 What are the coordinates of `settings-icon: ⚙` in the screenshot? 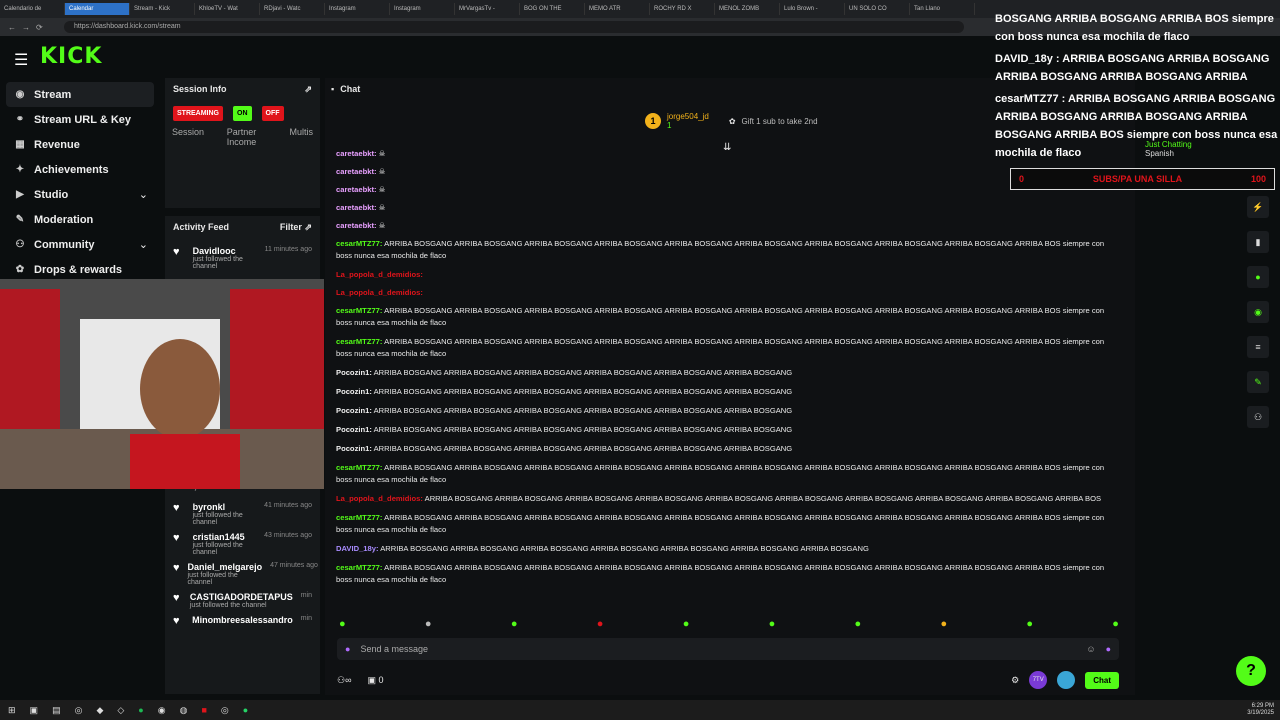 It's located at (1015, 680).